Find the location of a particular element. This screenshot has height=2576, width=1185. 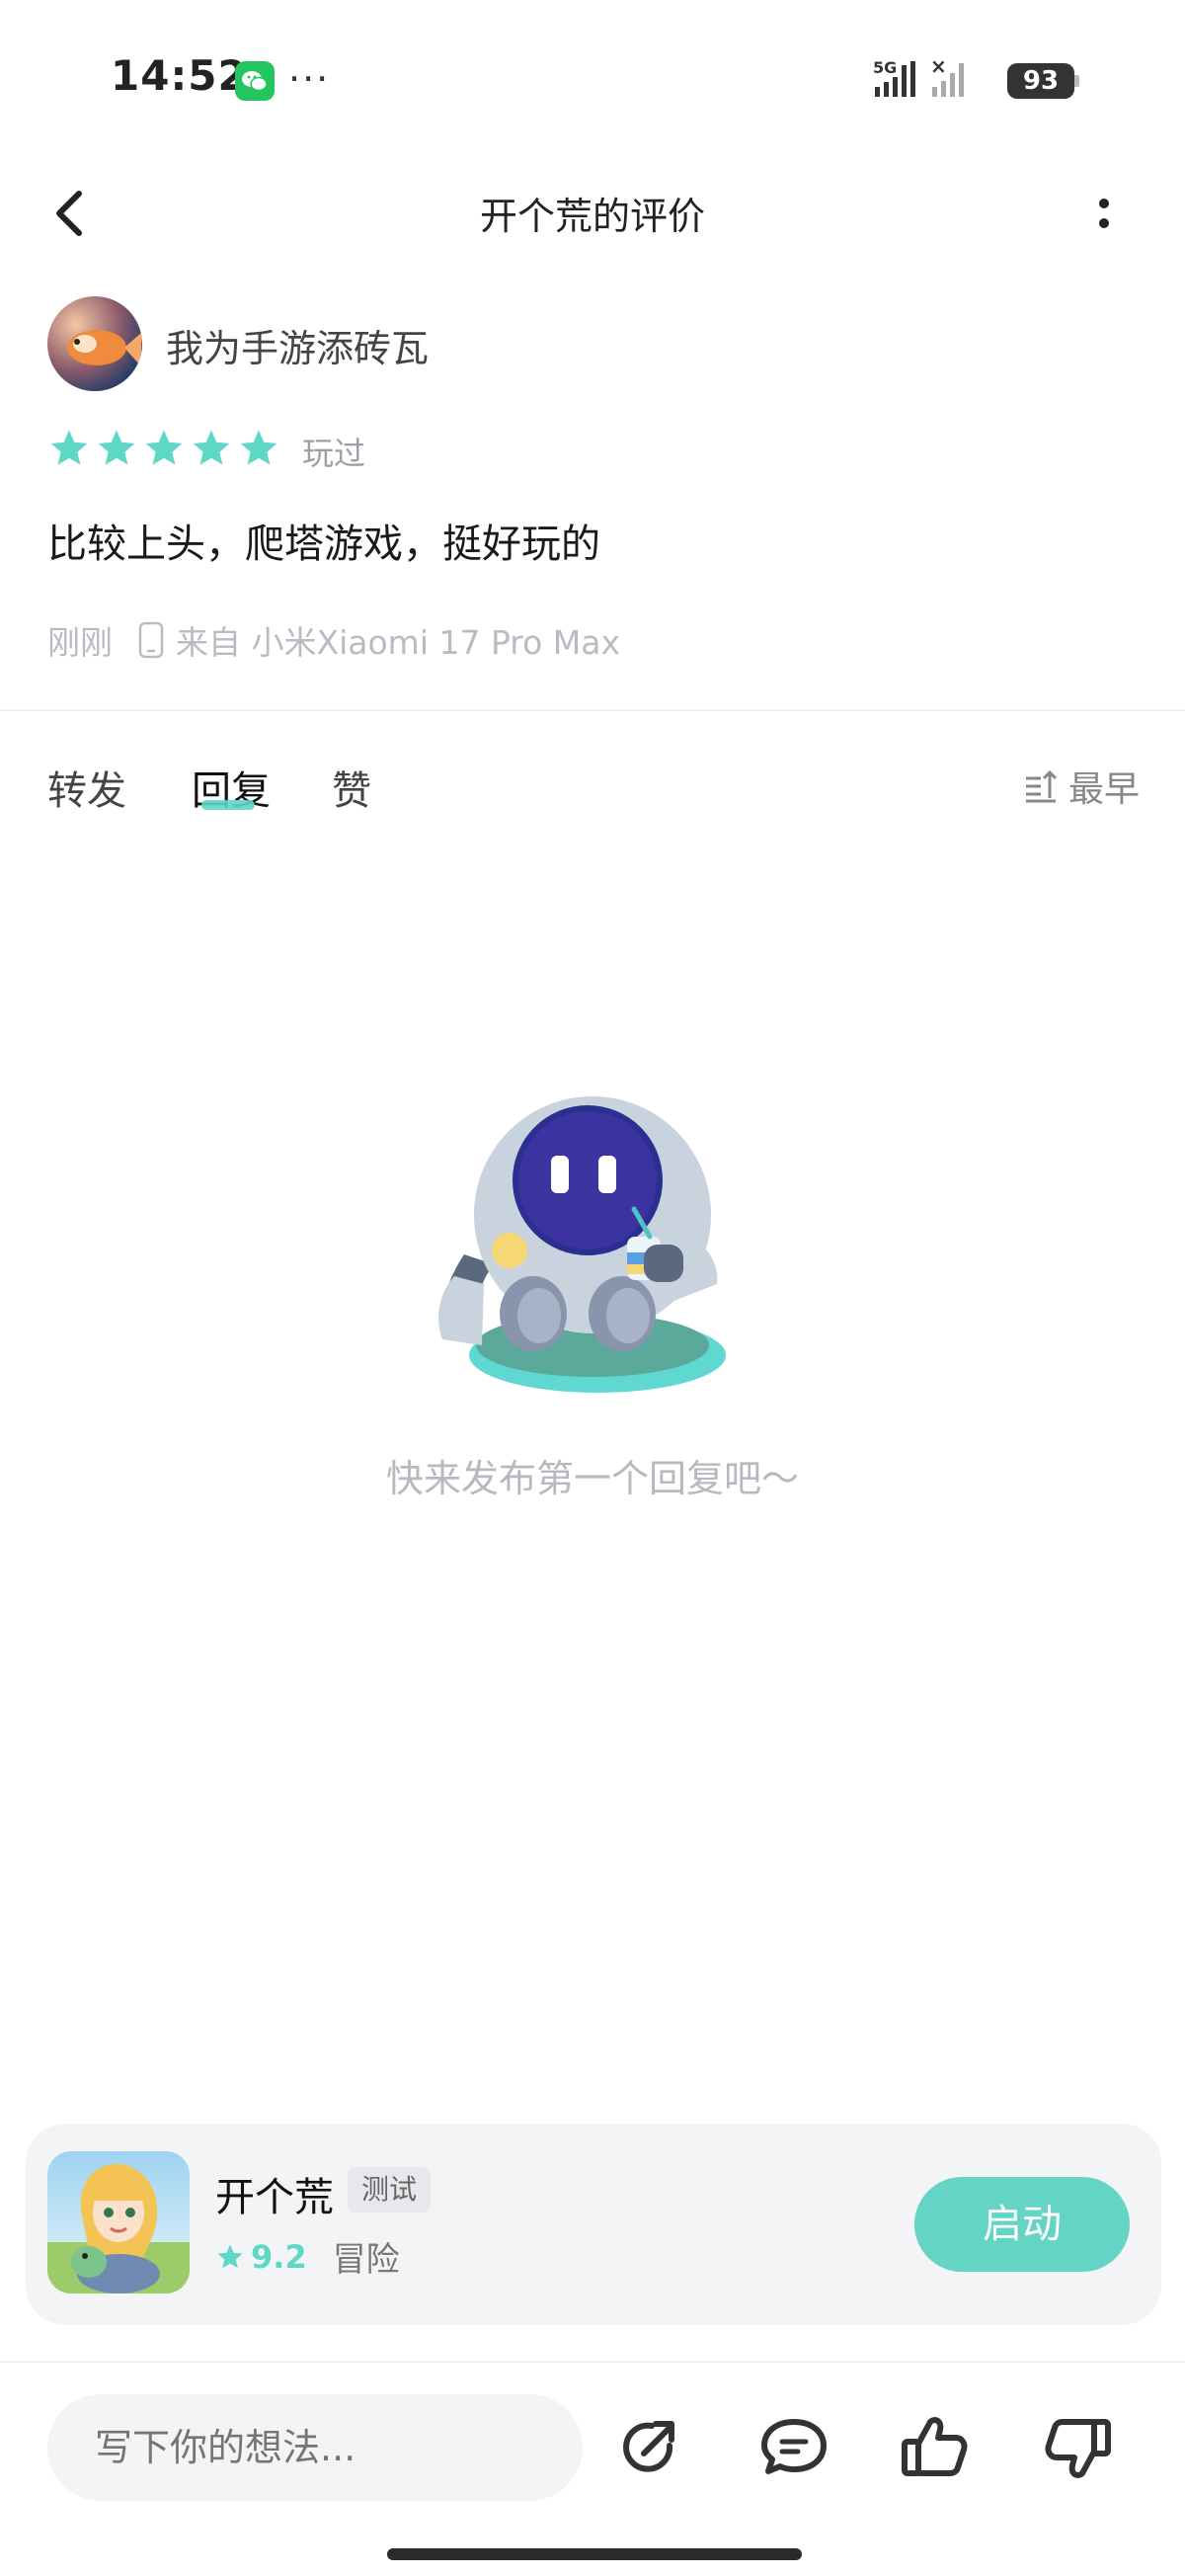

sort-button: 最早 is located at coordinates (1082, 786).